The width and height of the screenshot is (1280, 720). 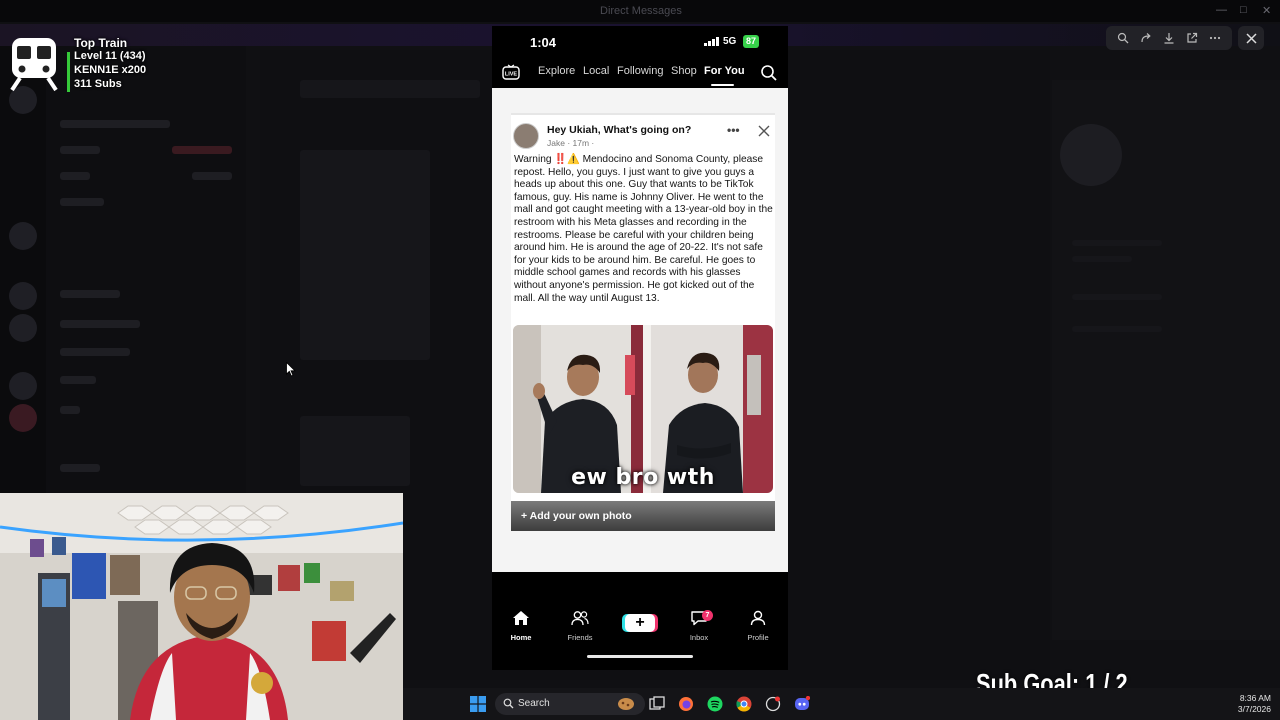 What do you see at coordinates (773, 704) in the screenshot?
I see `app-icon` at bounding box center [773, 704].